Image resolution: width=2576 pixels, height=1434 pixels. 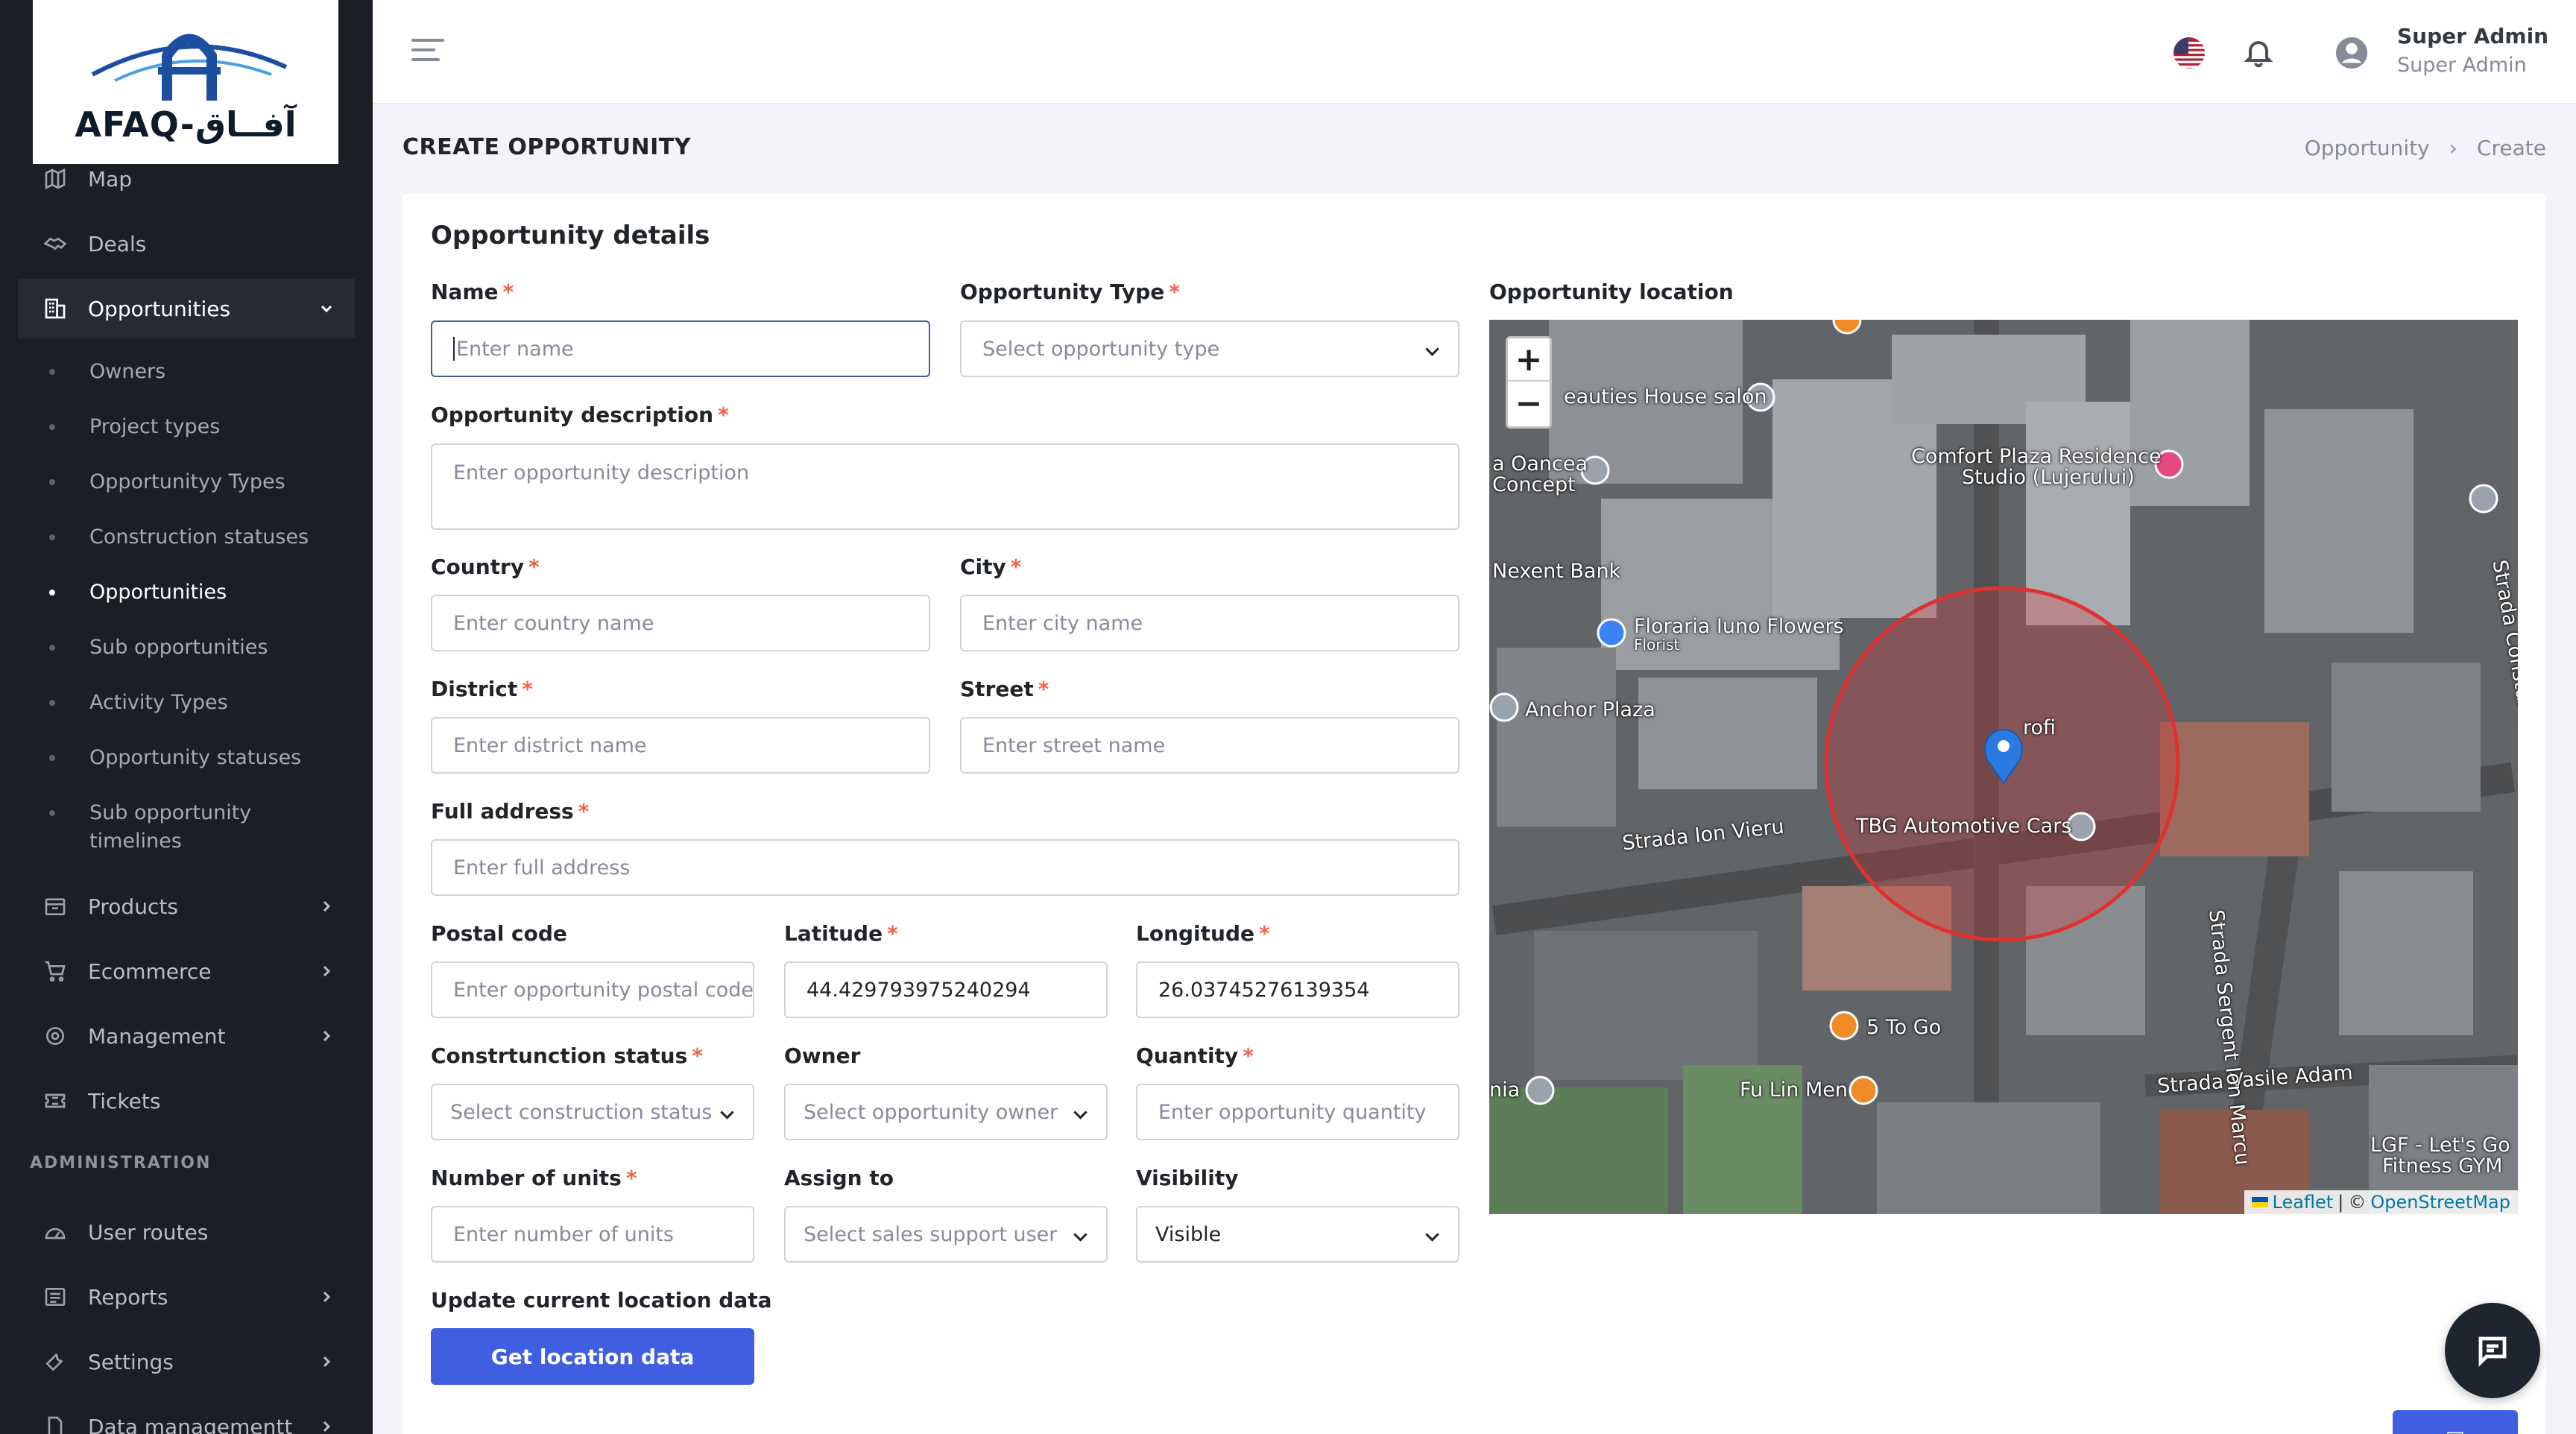 What do you see at coordinates (1297, 989) in the screenshot?
I see `longitude-input: 26.03745276139354` at bounding box center [1297, 989].